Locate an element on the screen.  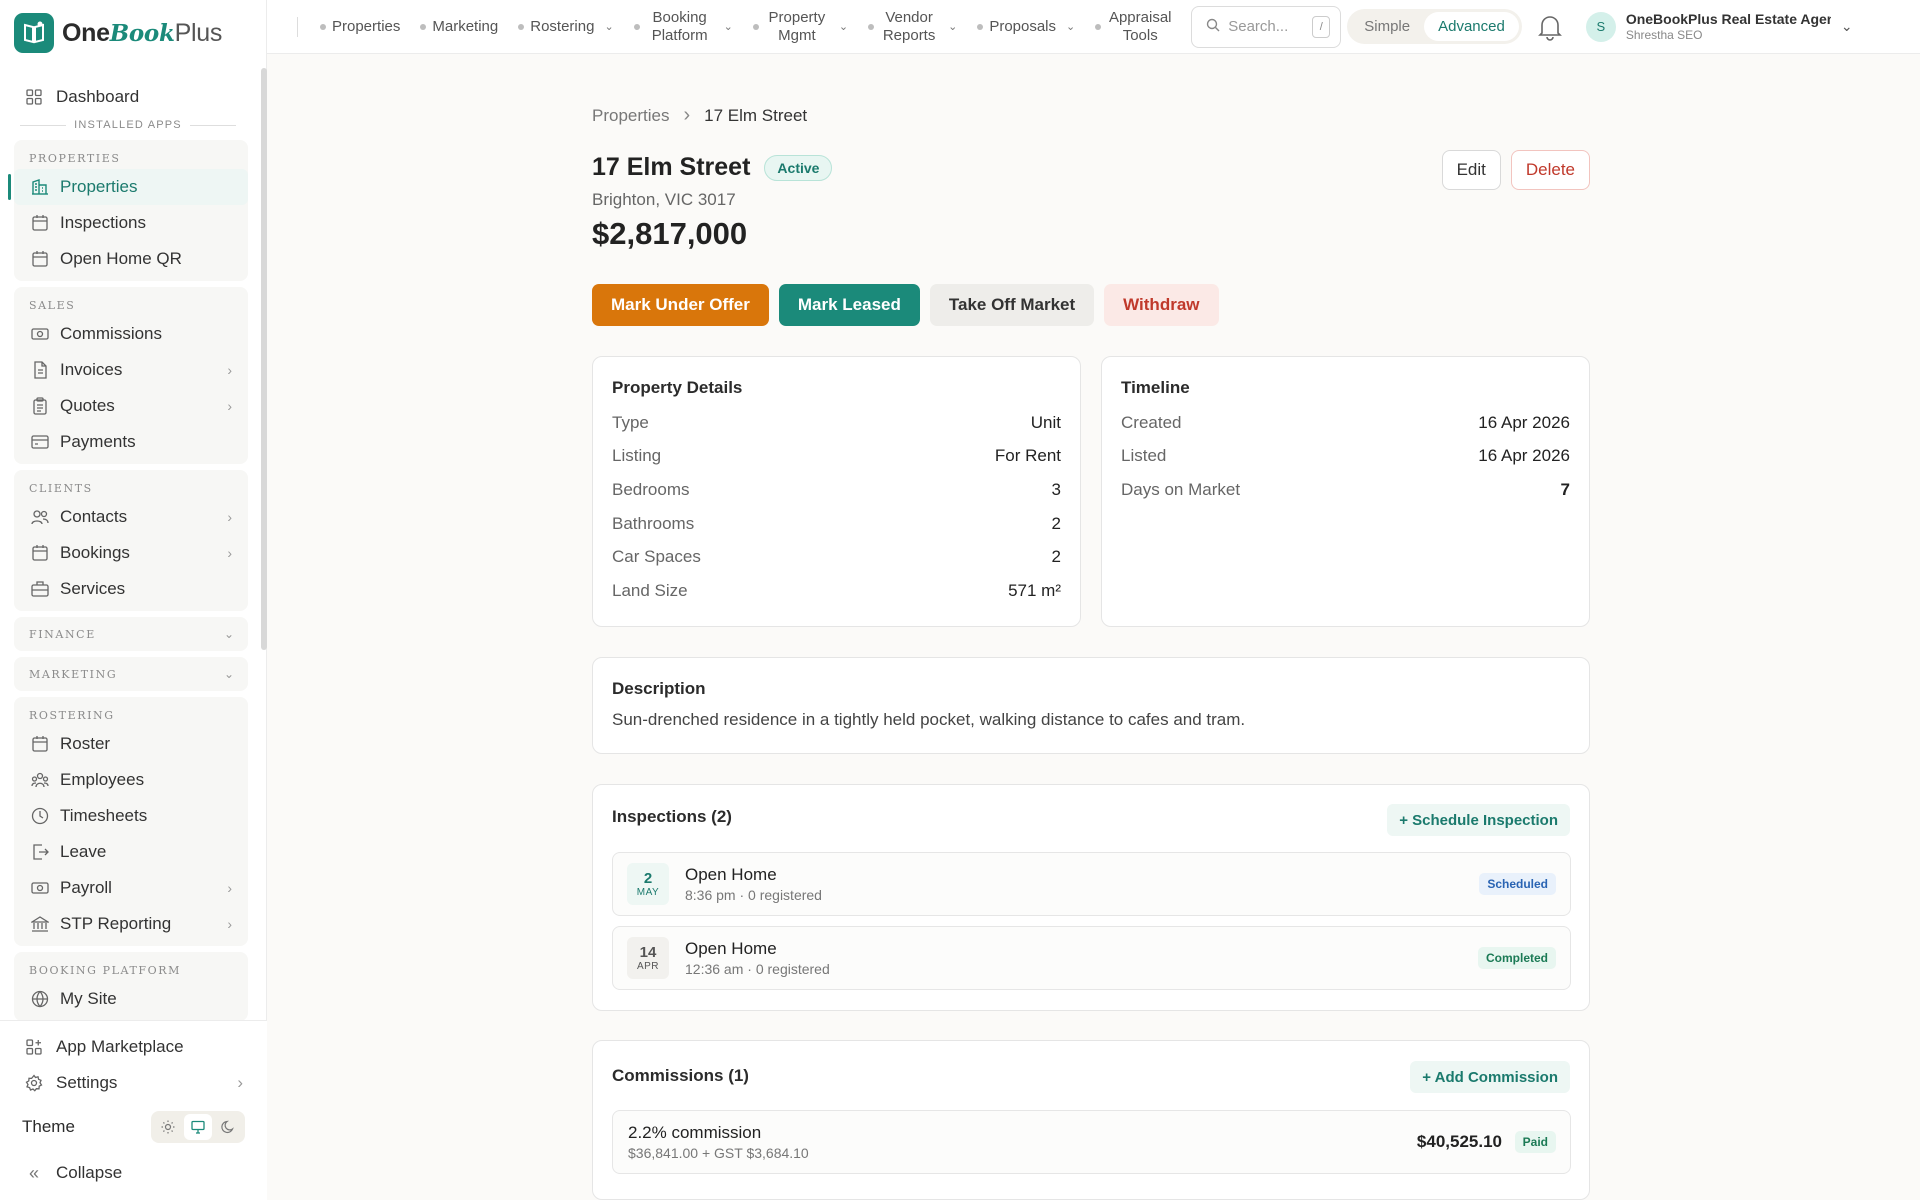
topnav-rostering: Rostering ⌄ is located at coordinates (565, 27).